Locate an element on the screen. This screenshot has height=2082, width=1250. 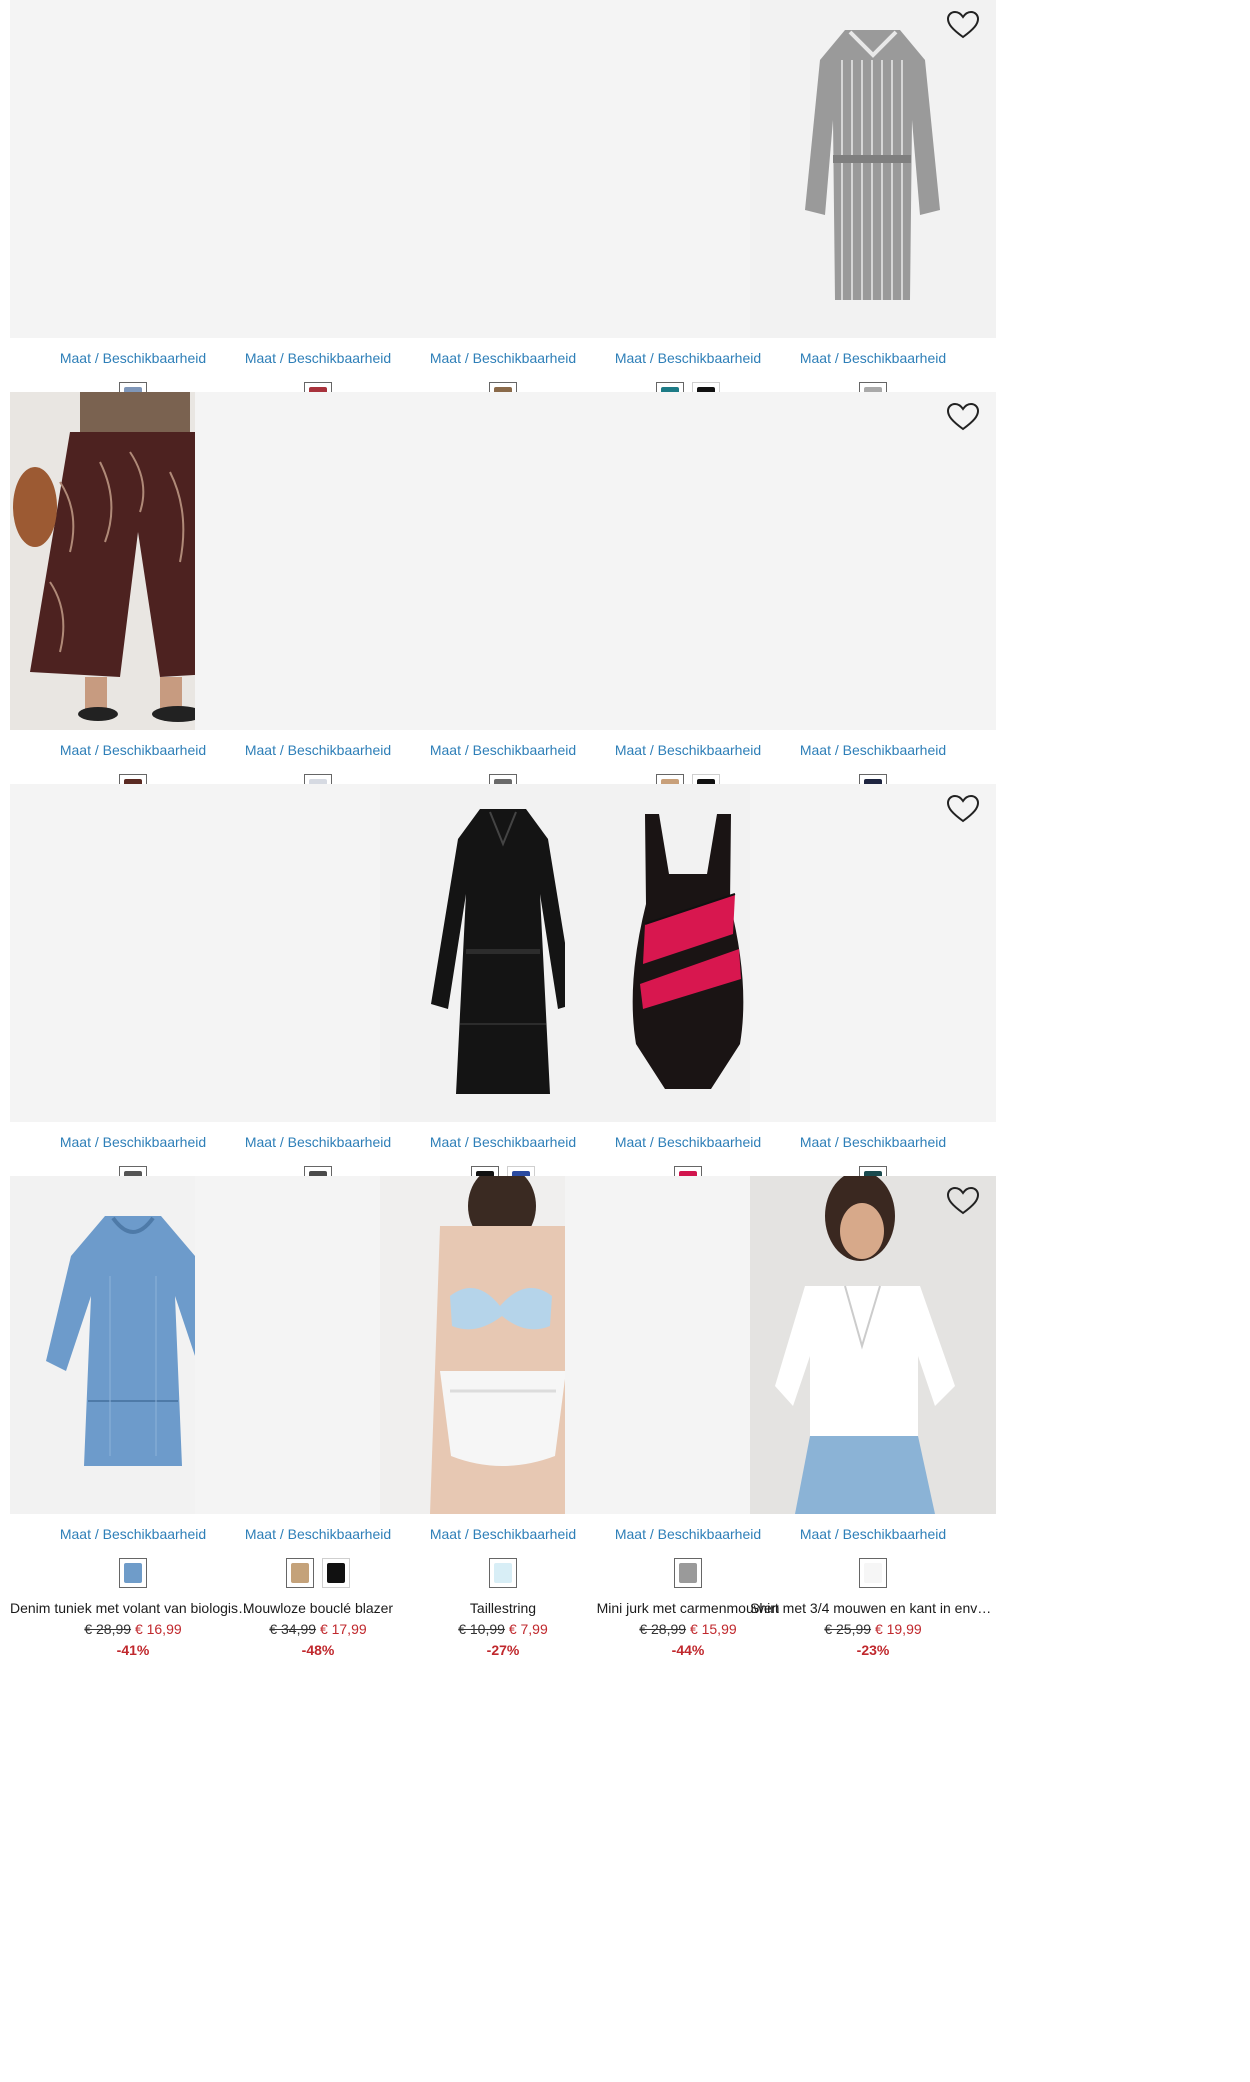
sale-price: € 15,99 is located at coordinates (713, 1629).